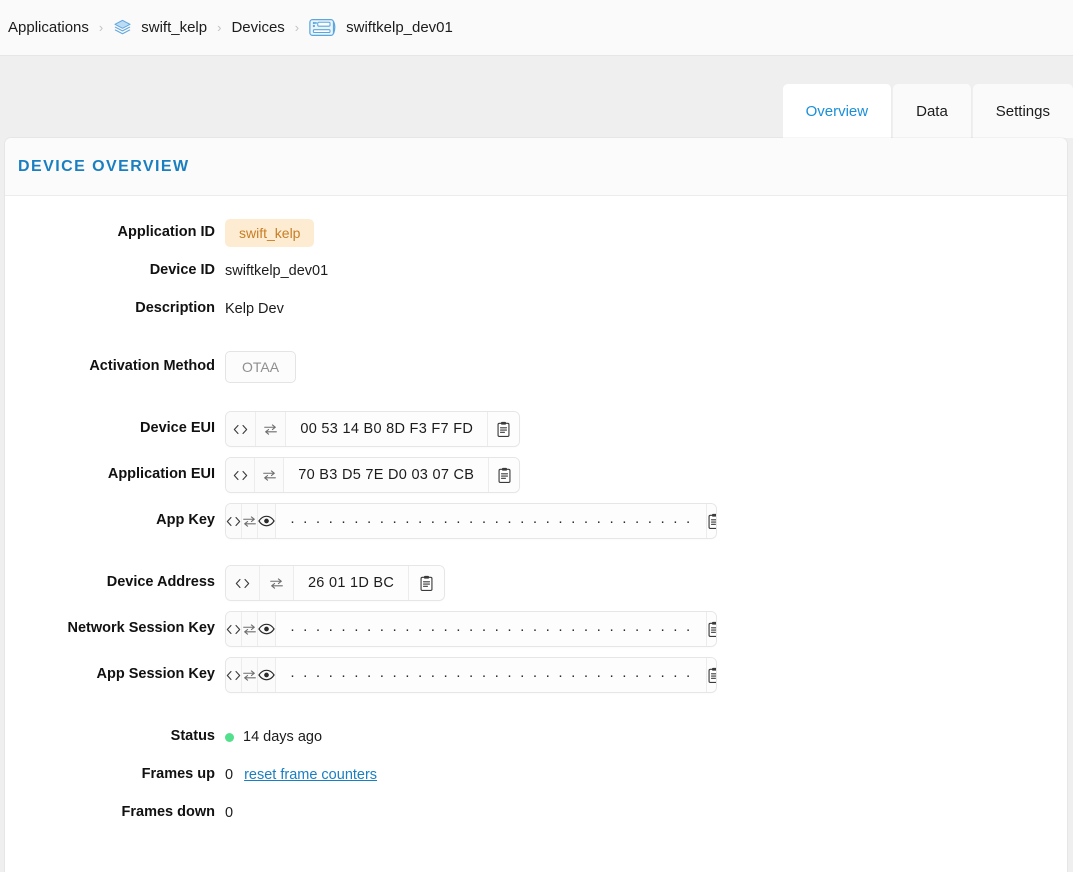 The image size is (1073, 872). I want to click on breadcrumb-item-swift-kelp: swift_kelp, so click(160, 27).